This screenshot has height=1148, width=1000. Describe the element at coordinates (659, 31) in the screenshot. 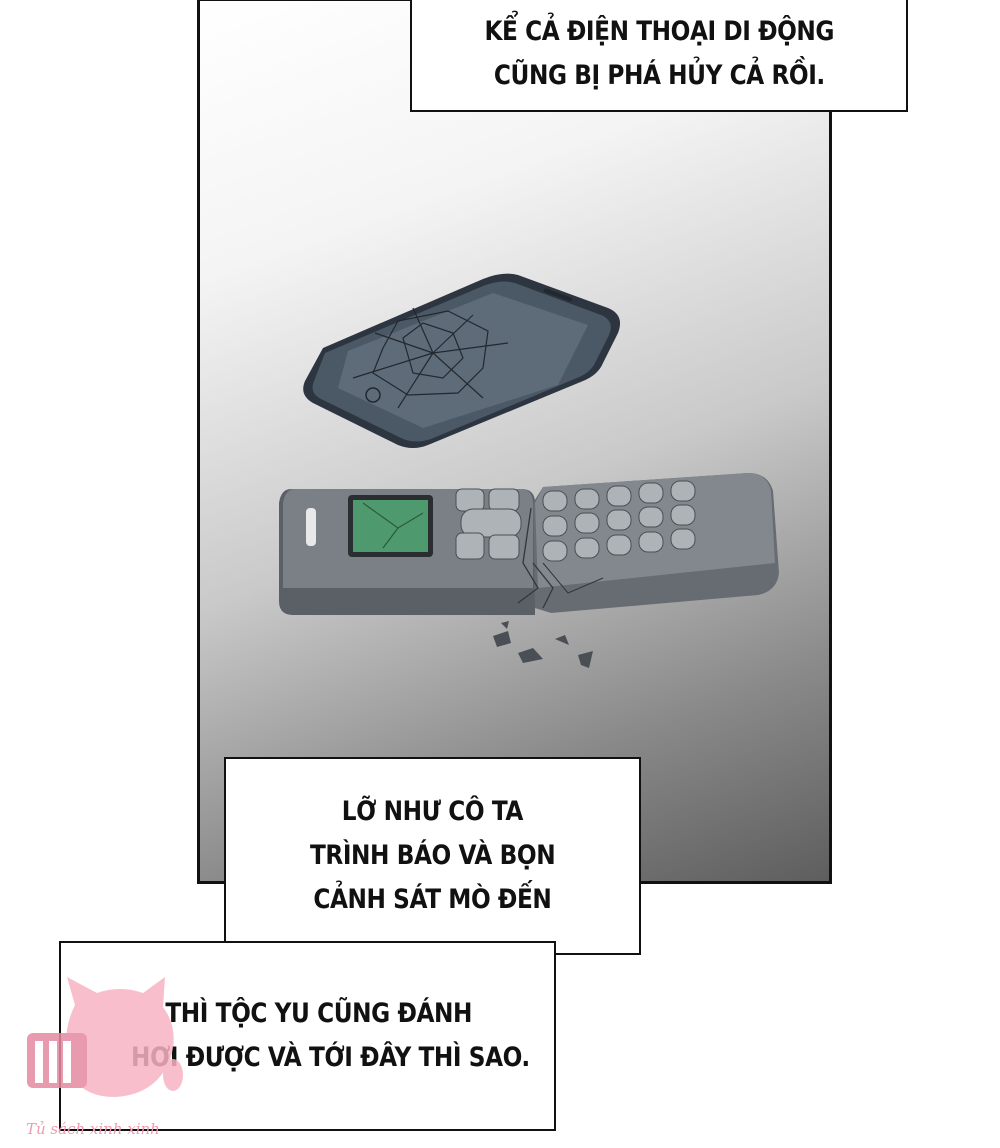

I see `caption-line: KỂ CẢ ĐIỆN THOẠI DI ĐỘNG` at that location.